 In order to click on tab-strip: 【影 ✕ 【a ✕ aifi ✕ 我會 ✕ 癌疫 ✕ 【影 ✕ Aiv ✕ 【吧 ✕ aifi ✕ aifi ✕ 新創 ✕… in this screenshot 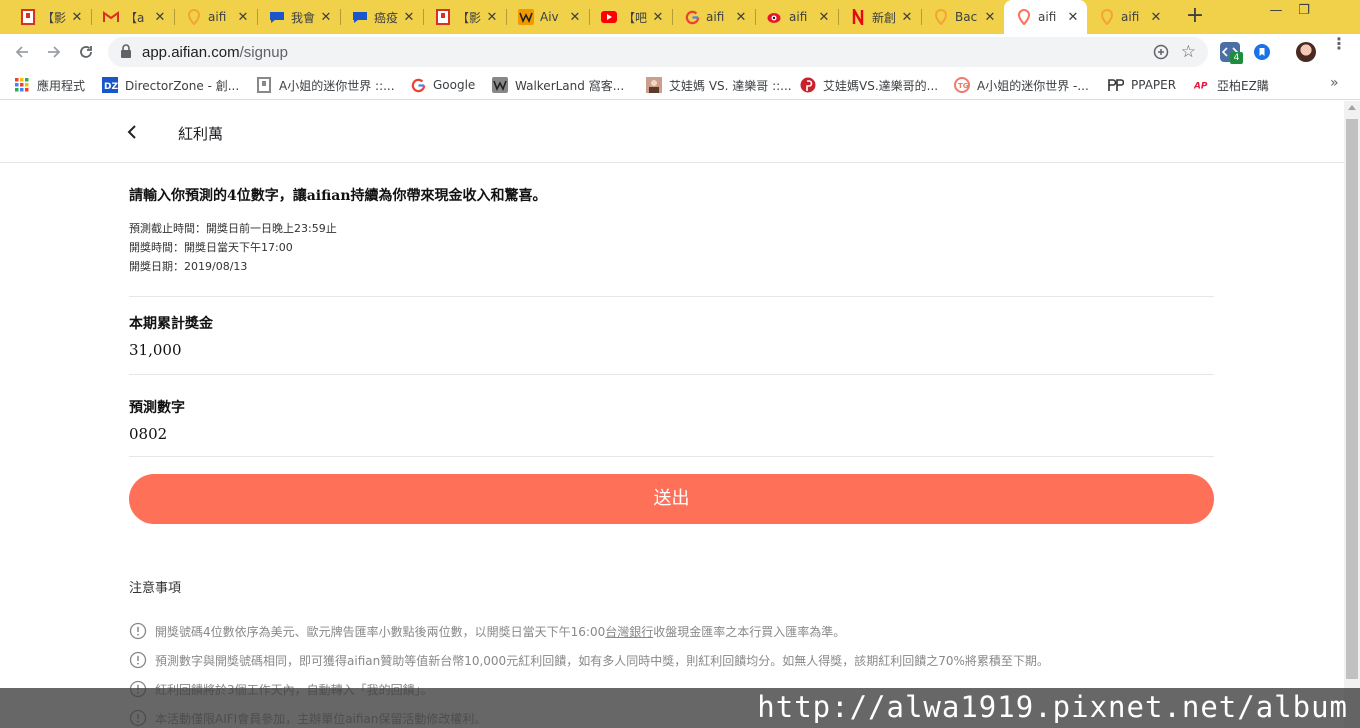, I will do `click(680, 17)`.